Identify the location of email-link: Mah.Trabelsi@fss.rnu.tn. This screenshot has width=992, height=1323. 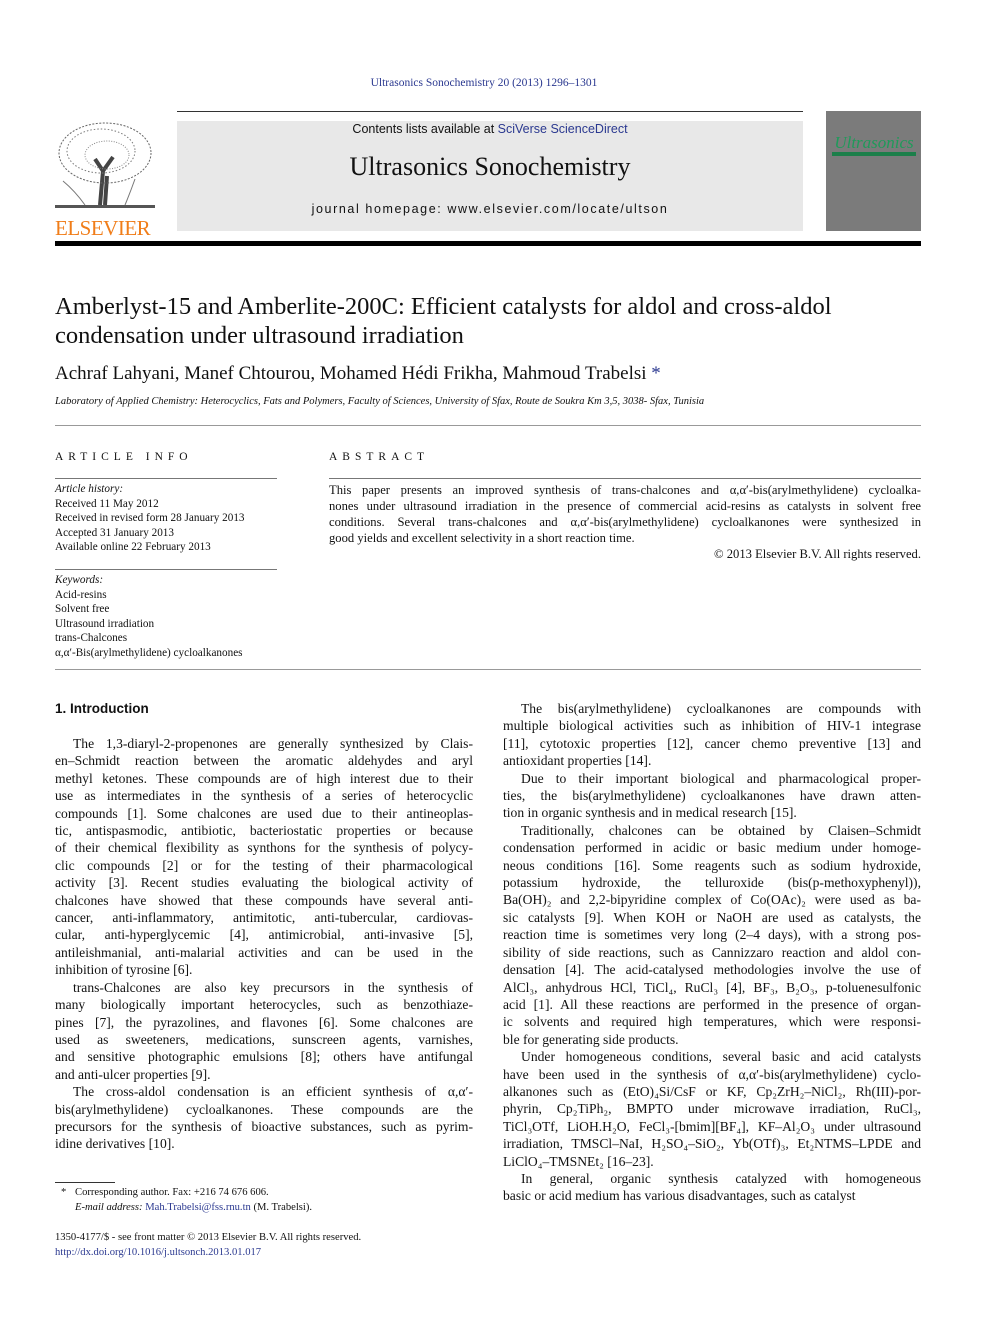
(198, 1207).